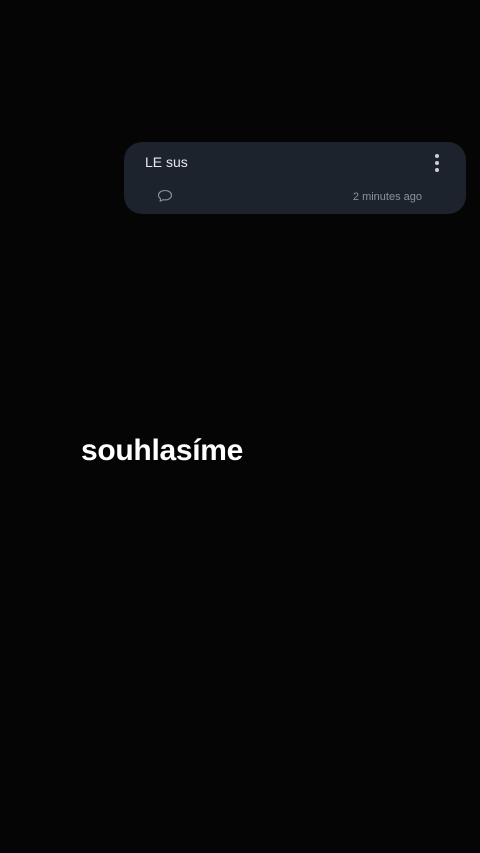 The image size is (480, 853). What do you see at coordinates (295, 178) in the screenshot?
I see `comment-card: LE sus 2 minutes ago` at bounding box center [295, 178].